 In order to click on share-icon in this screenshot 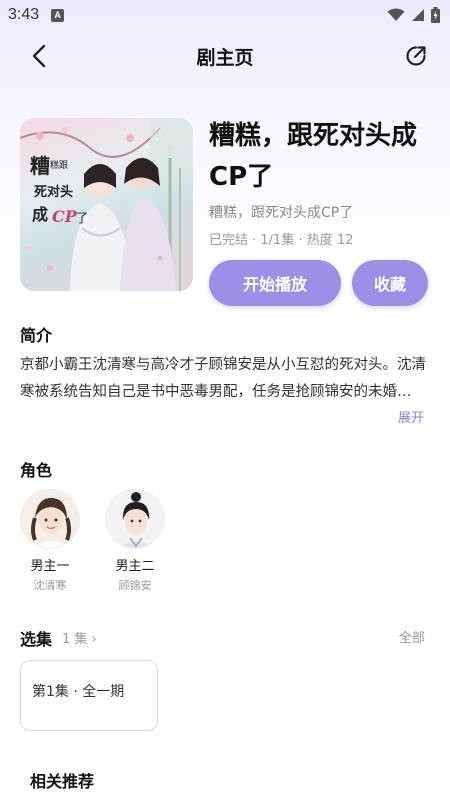, I will do `click(416, 56)`.